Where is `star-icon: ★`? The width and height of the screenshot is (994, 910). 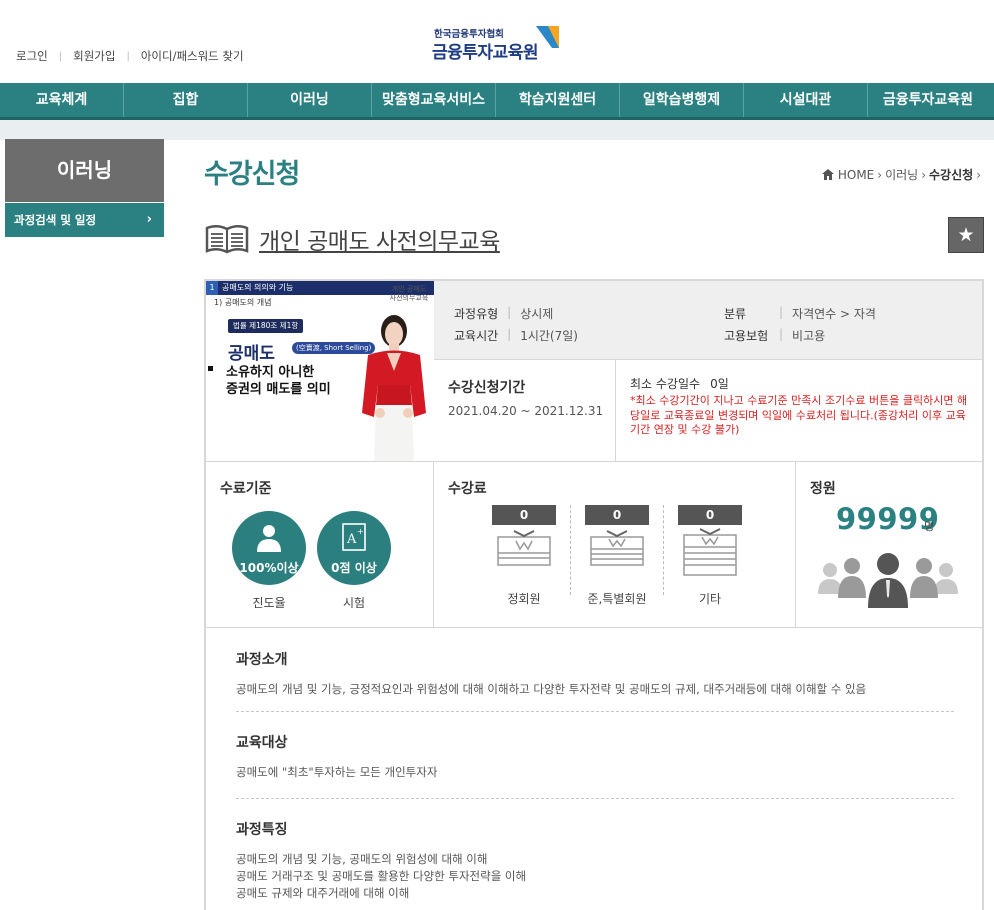
star-icon: ★ is located at coordinates (966, 235).